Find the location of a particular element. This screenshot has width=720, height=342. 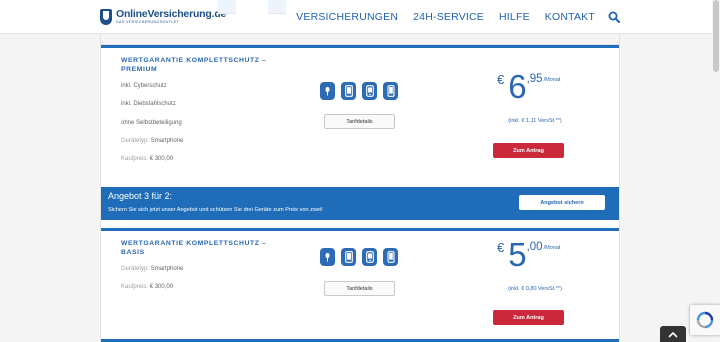

recaptcha-badge is located at coordinates (705, 320).